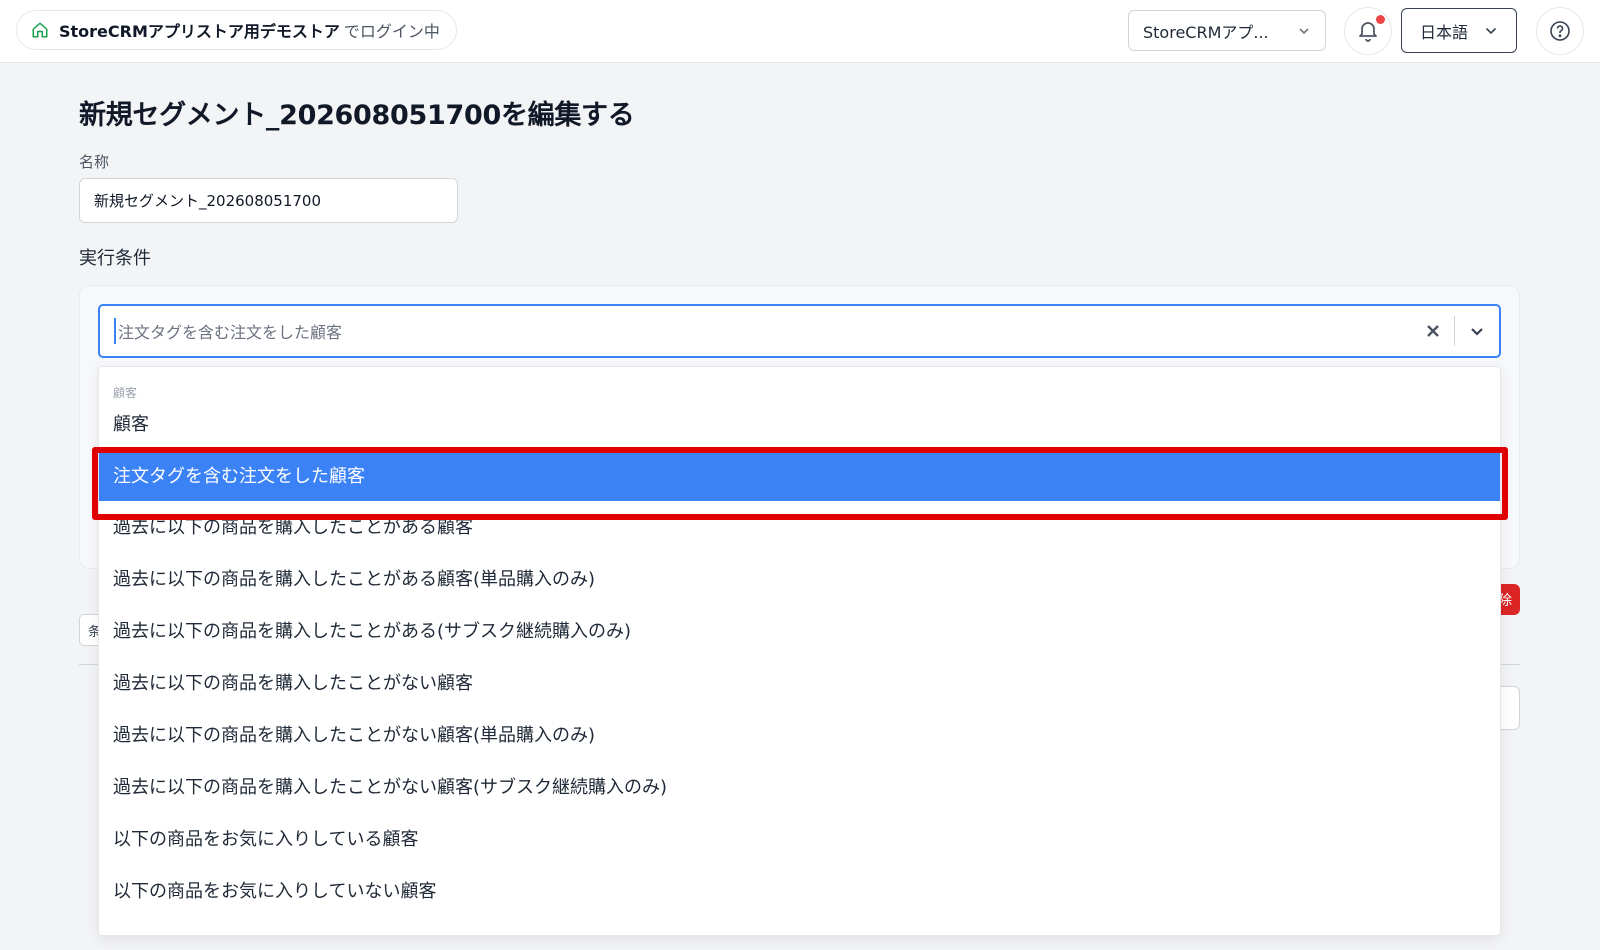 This screenshot has height=950, width=1600. I want to click on menu-option: 過去に以下の商品を購入したことがある顧客, so click(799, 526).